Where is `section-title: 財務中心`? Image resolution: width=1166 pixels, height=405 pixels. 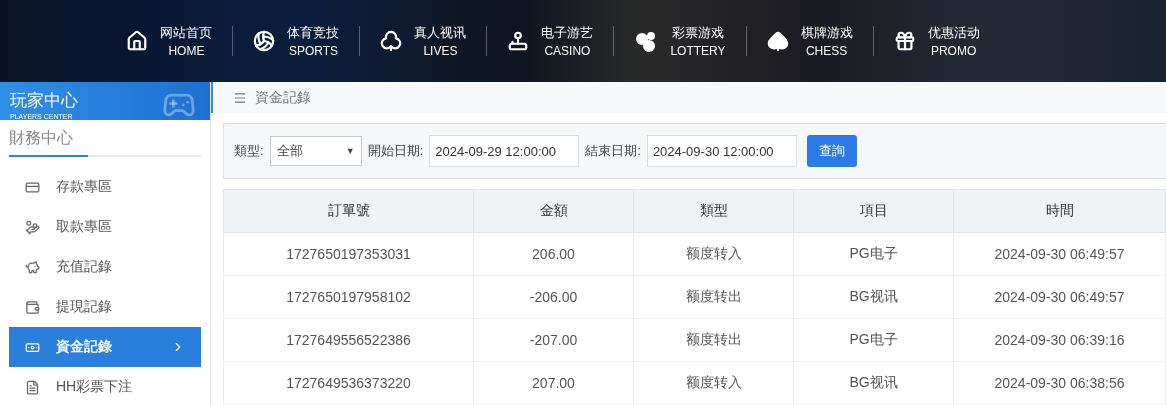
section-title: 財務中心 is located at coordinates (41, 137).